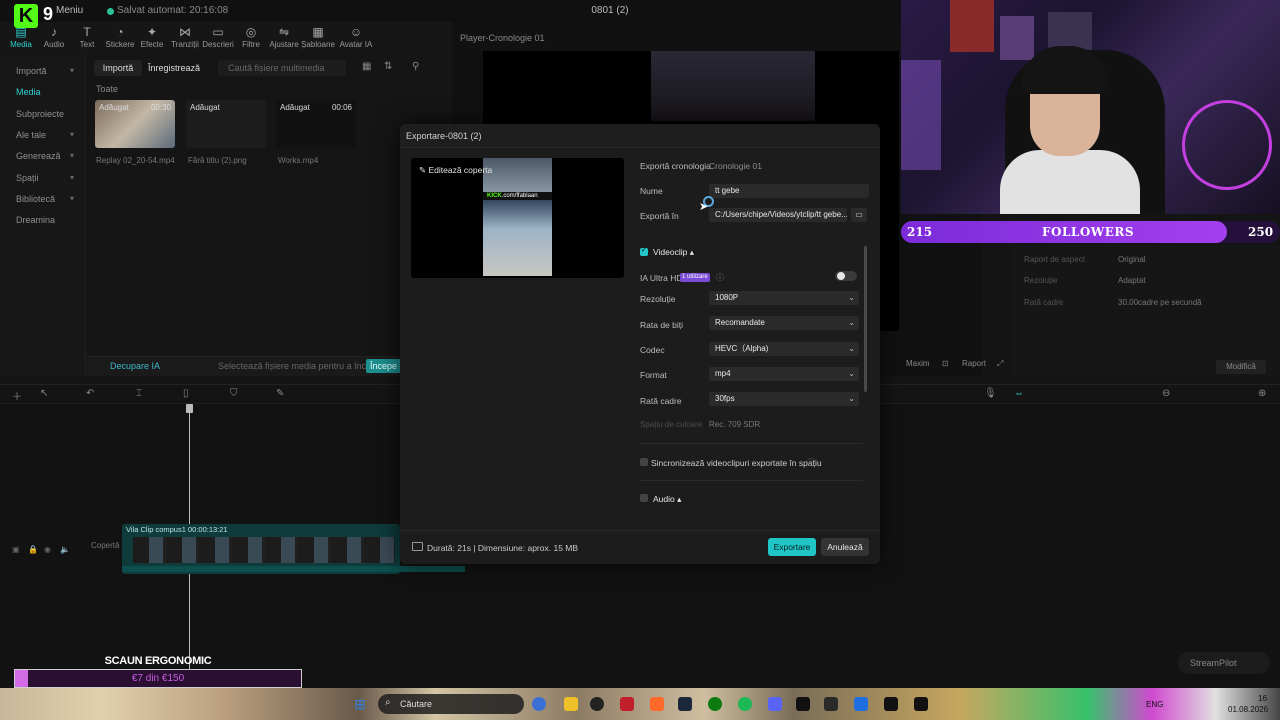 The image size is (1280, 720). What do you see at coordinates (1166, 393) in the screenshot?
I see `zoom-out-icon: ⊖` at bounding box center [1166, 393].